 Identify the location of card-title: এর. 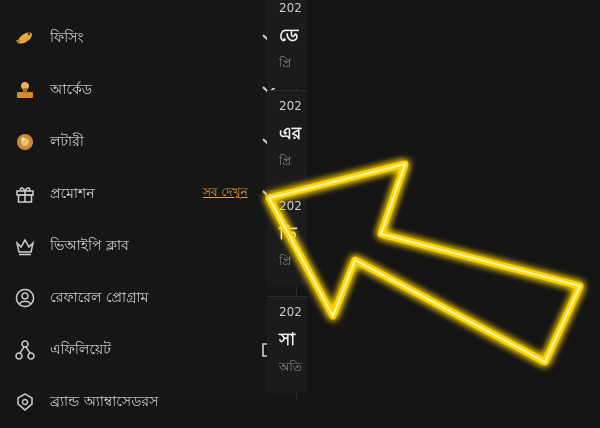
(290, 134).